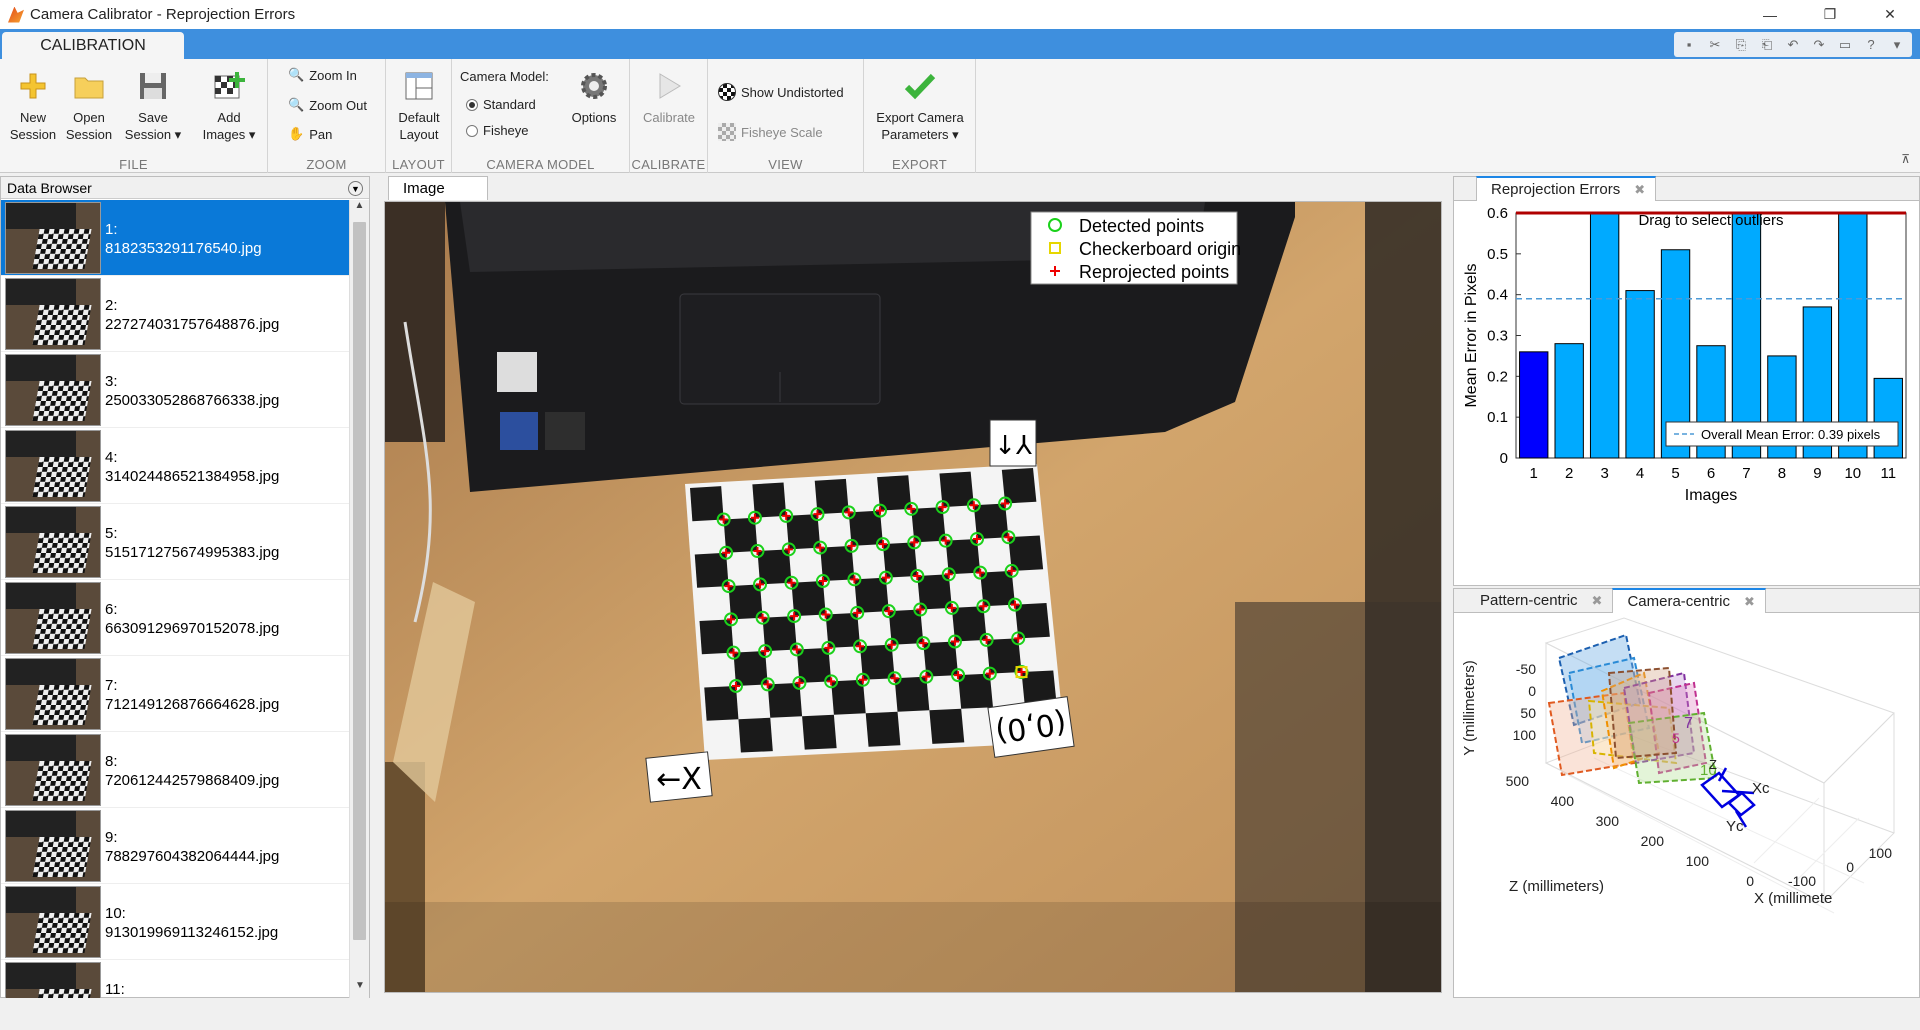  What do you see at coordinates (359, 581) in the screenshot?
I see `scrollbar-thumb` at bounding box center [359, 581].